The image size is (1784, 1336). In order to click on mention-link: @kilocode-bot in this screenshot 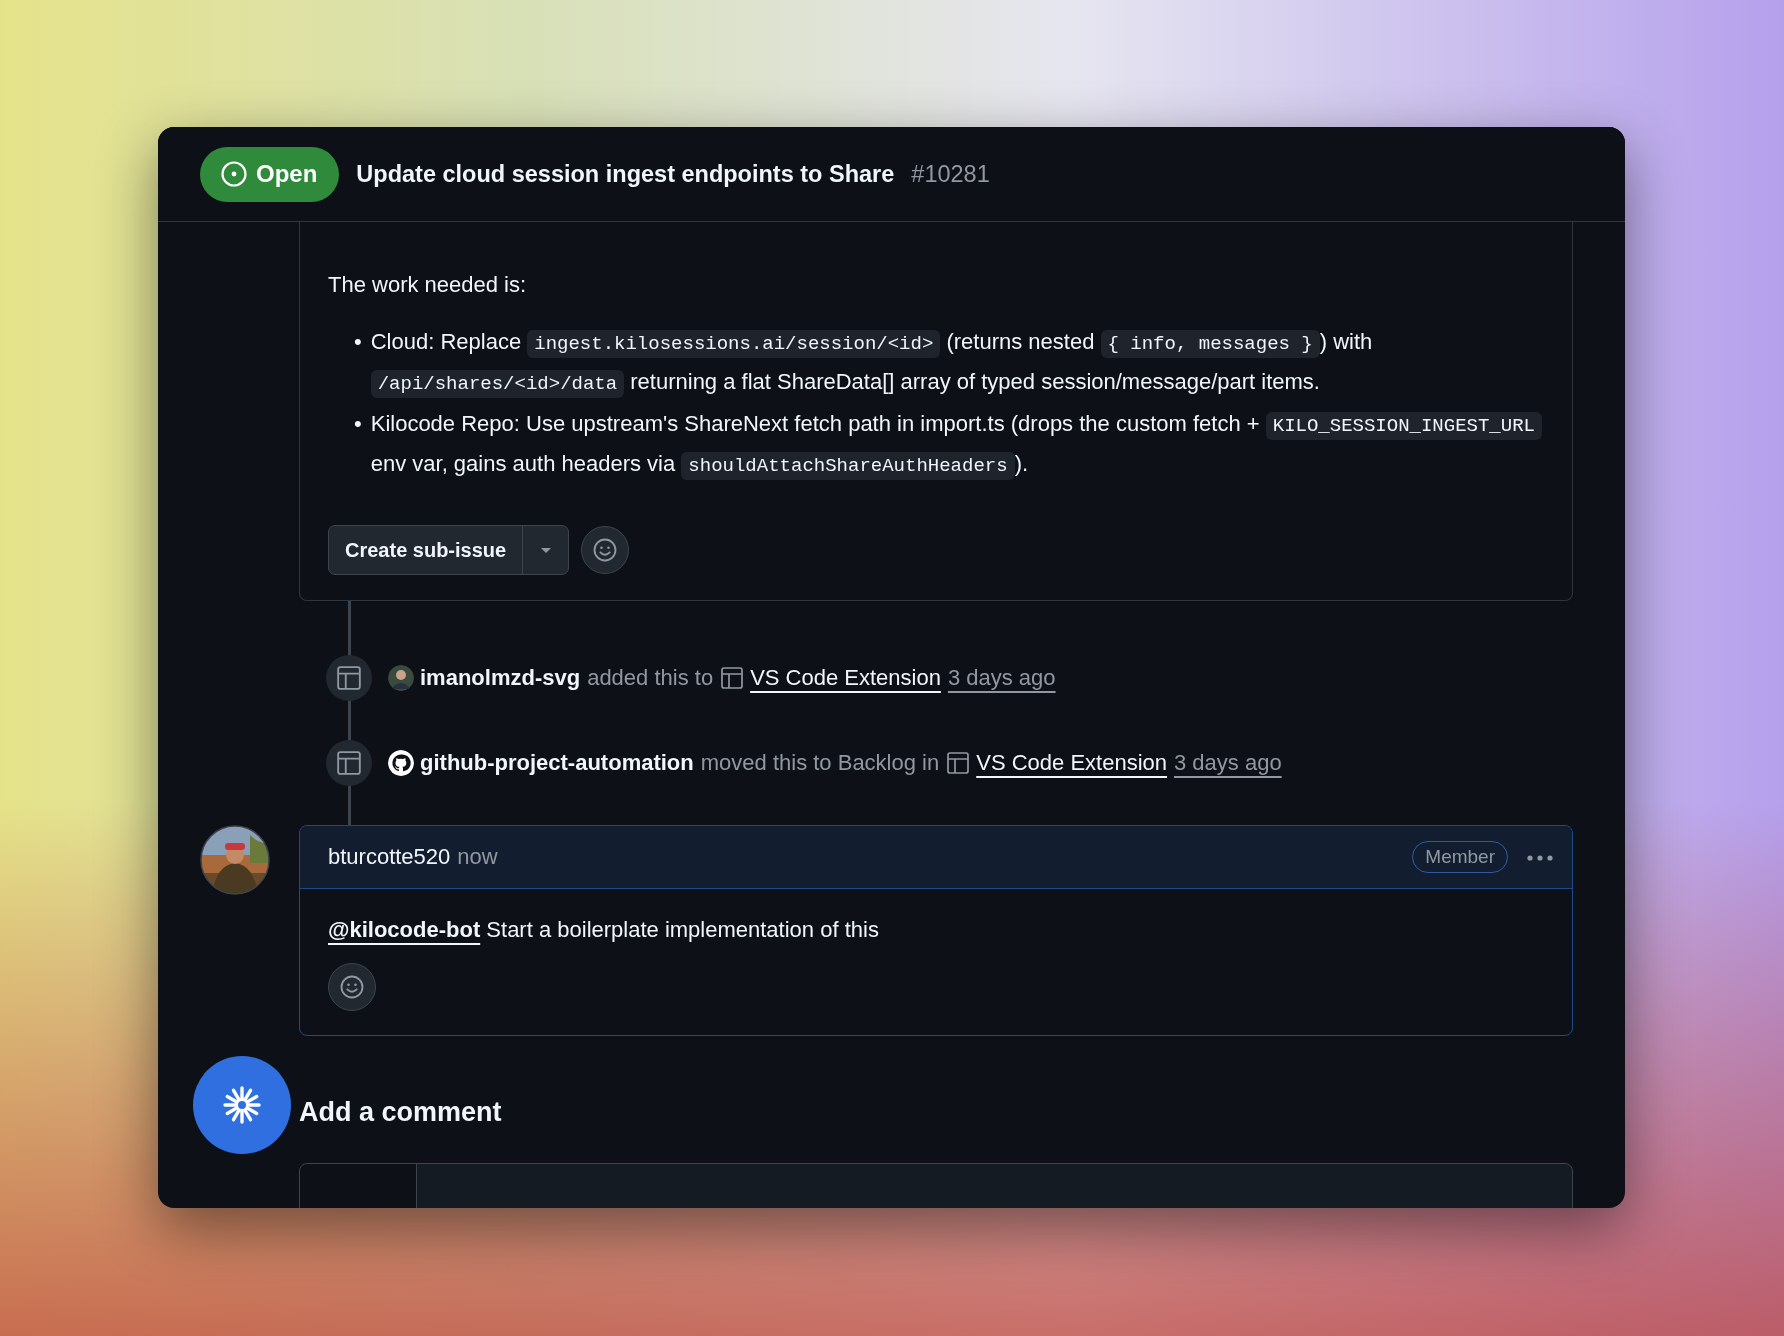, I will do `click(404, 929)`.